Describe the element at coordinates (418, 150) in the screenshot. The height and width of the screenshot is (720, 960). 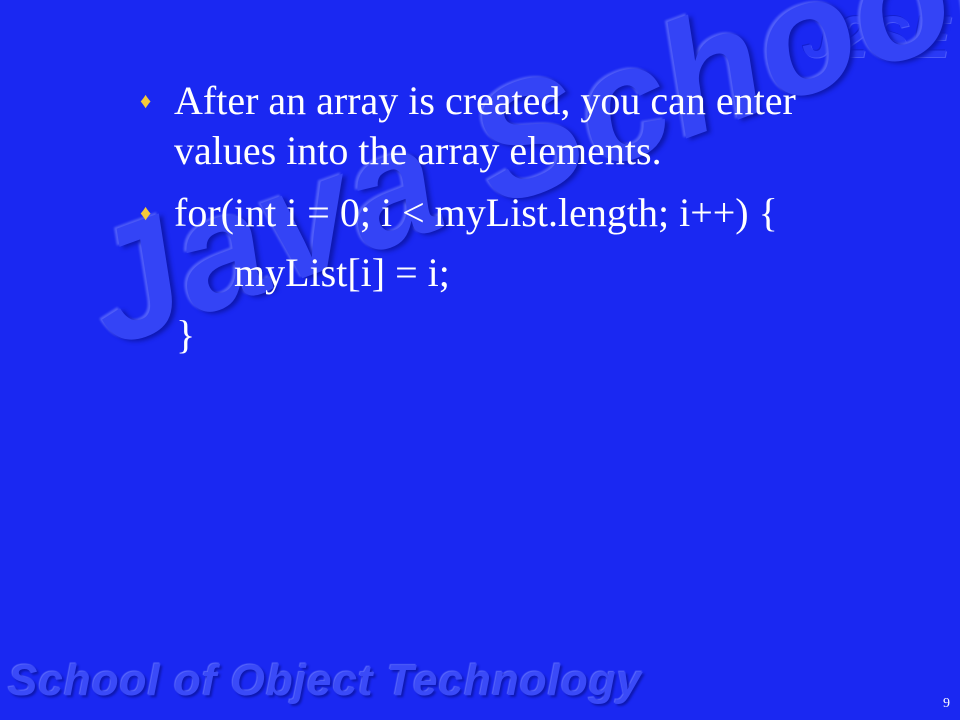
I see `bullet-text-line: values into the array elements.` at that location.